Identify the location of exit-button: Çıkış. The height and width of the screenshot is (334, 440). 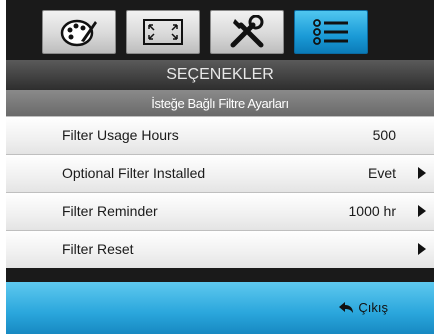
(363, 307).